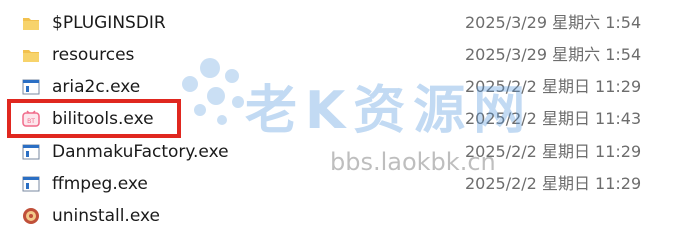 The width and height of the screenshot is (694, 251). What do you see at coordinates (347, 184) in the screenshot?
I see `file-row-ffmpeg: ffmpeg.exe 2025/2/2 星期日 11:29` at bounding box center [347, 184].